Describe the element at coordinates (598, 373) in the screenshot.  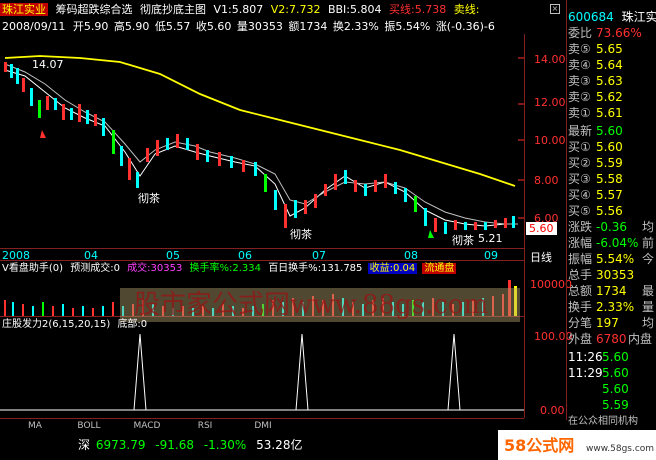
I see `tick-row: 11:295.60` at that location.